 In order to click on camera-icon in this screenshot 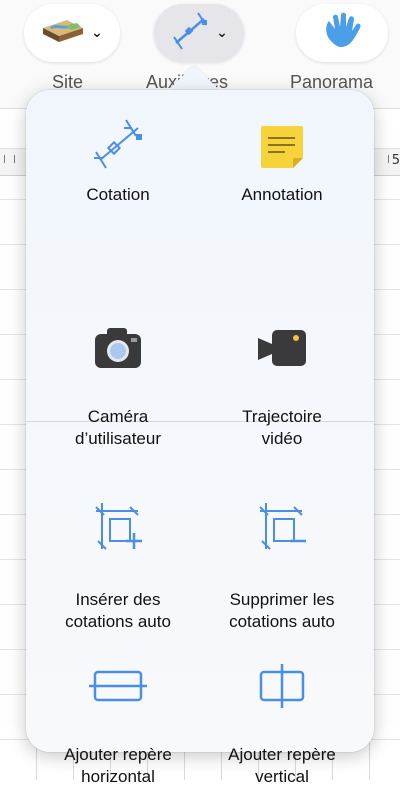, I will do `click(118, 340)`.